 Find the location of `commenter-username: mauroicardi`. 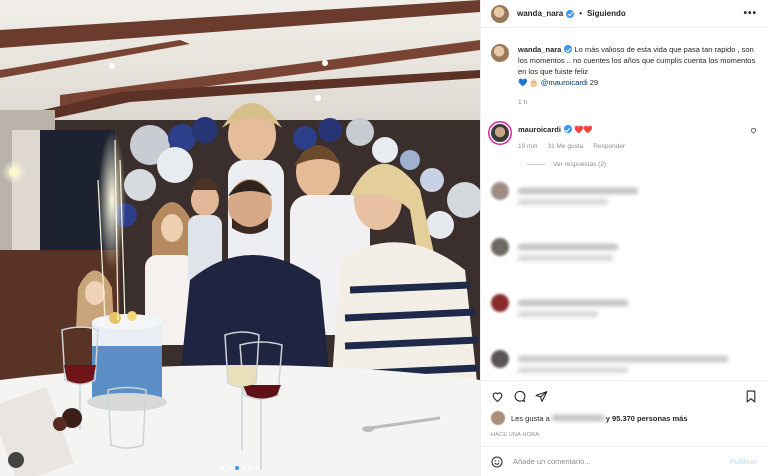

commenter-username: mauroicardi is located at coordinates (539, 129).